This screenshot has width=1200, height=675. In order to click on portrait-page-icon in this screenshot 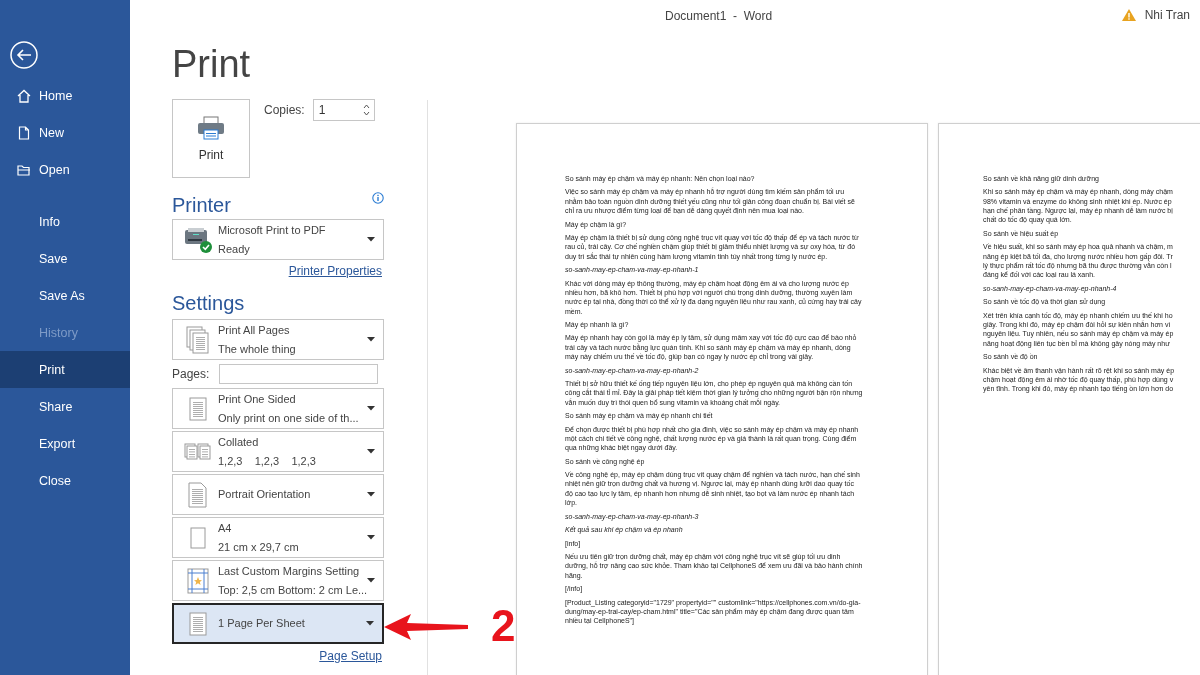, I will do `click(197, 494)`.